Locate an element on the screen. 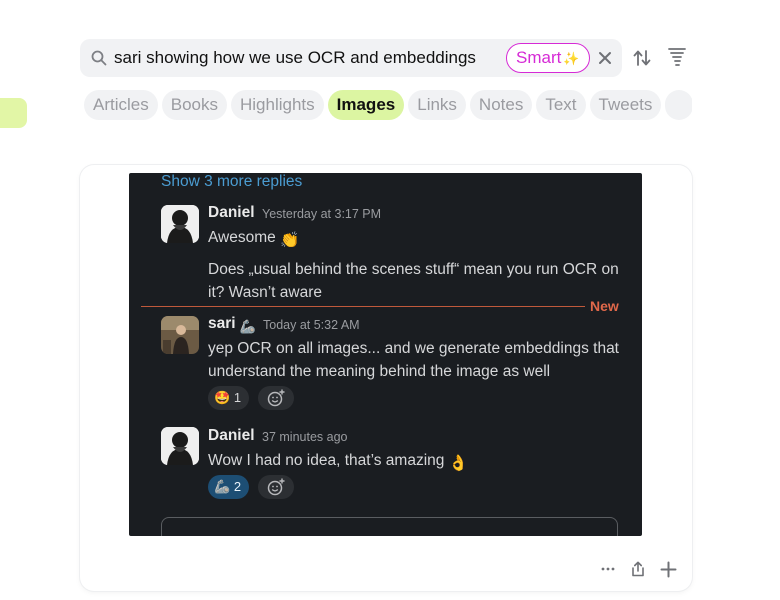 This screenshot has height=600, width=780. reaction-chip: 🤩 1 is located at coordinates (229, 398).